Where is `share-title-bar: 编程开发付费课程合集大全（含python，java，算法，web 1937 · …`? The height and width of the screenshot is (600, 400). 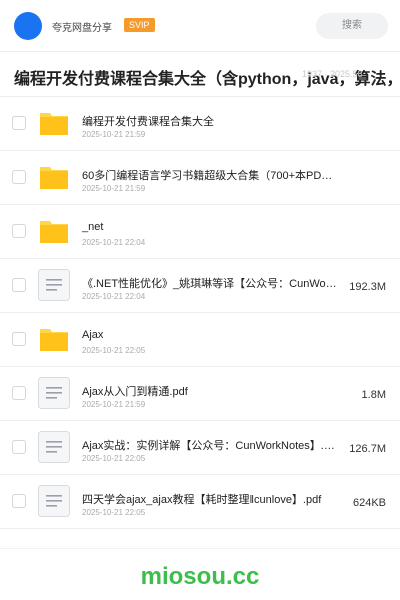 share-title-bar: 编程开发付费课程合集大全（含python，java，算法，web 1937 · … is located at coordinates (200, 75).